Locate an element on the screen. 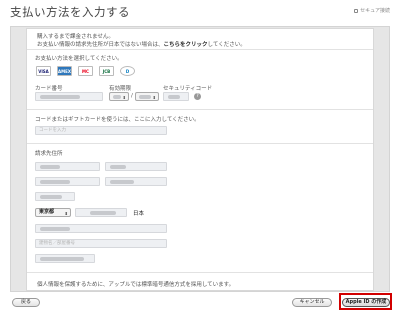  card-number-input is located at coordinates (69, 96).